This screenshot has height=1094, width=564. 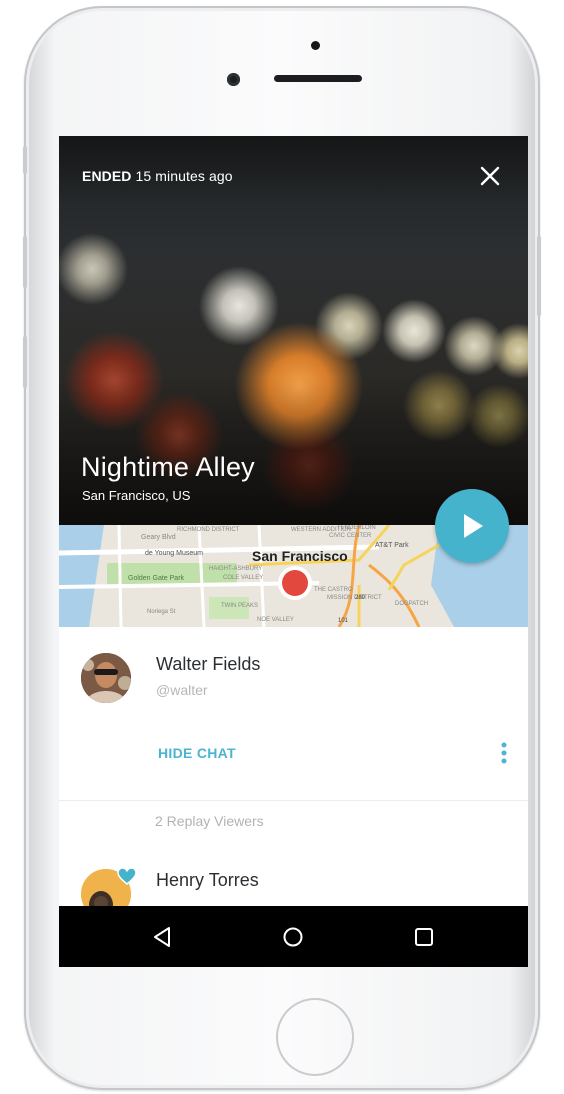 I want to click on map-label-castro: THE CASTRO, so click(x=333, y=590).